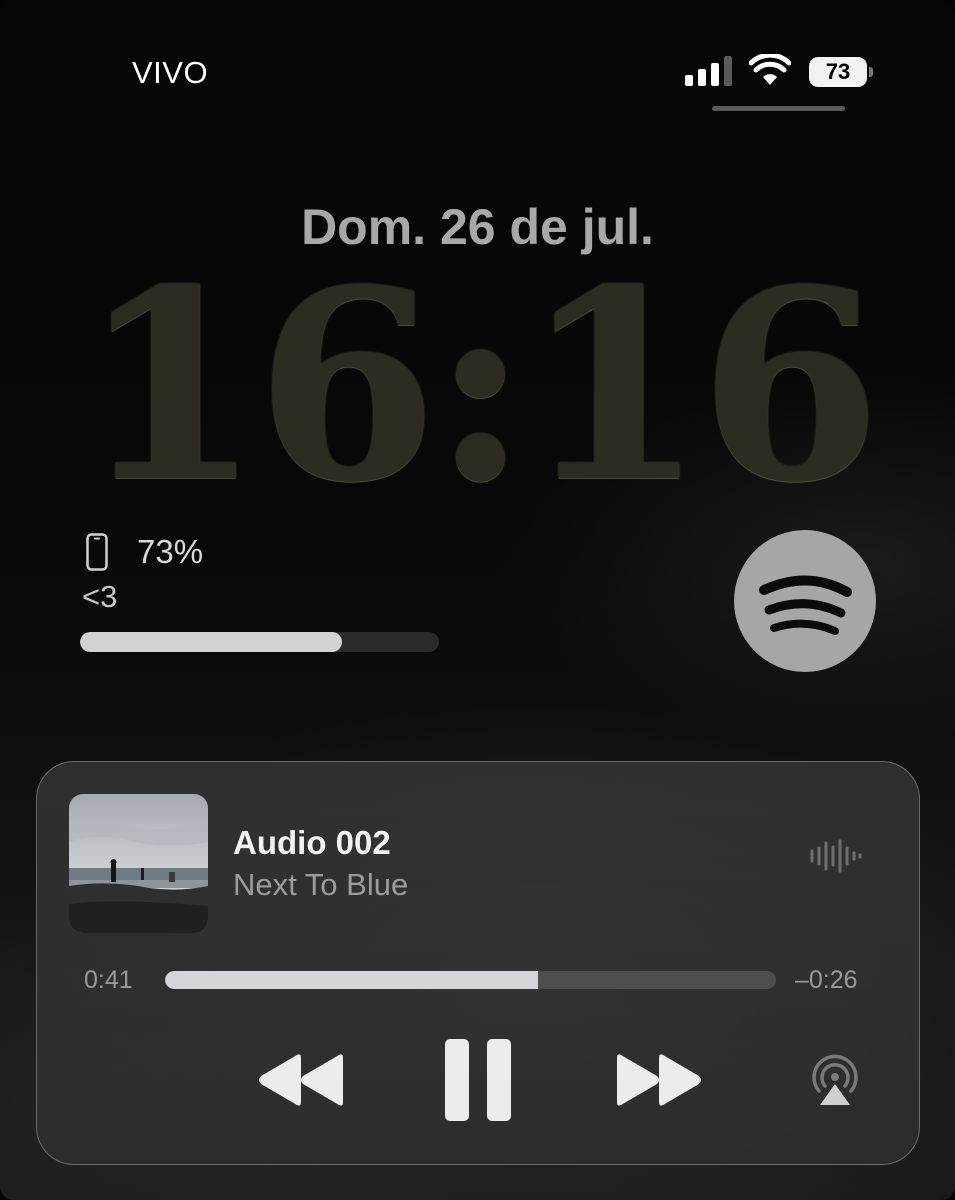  Describe the element at coordinates (838, 72) in the screenshot. I see `battery-level-text: 73` at that location.